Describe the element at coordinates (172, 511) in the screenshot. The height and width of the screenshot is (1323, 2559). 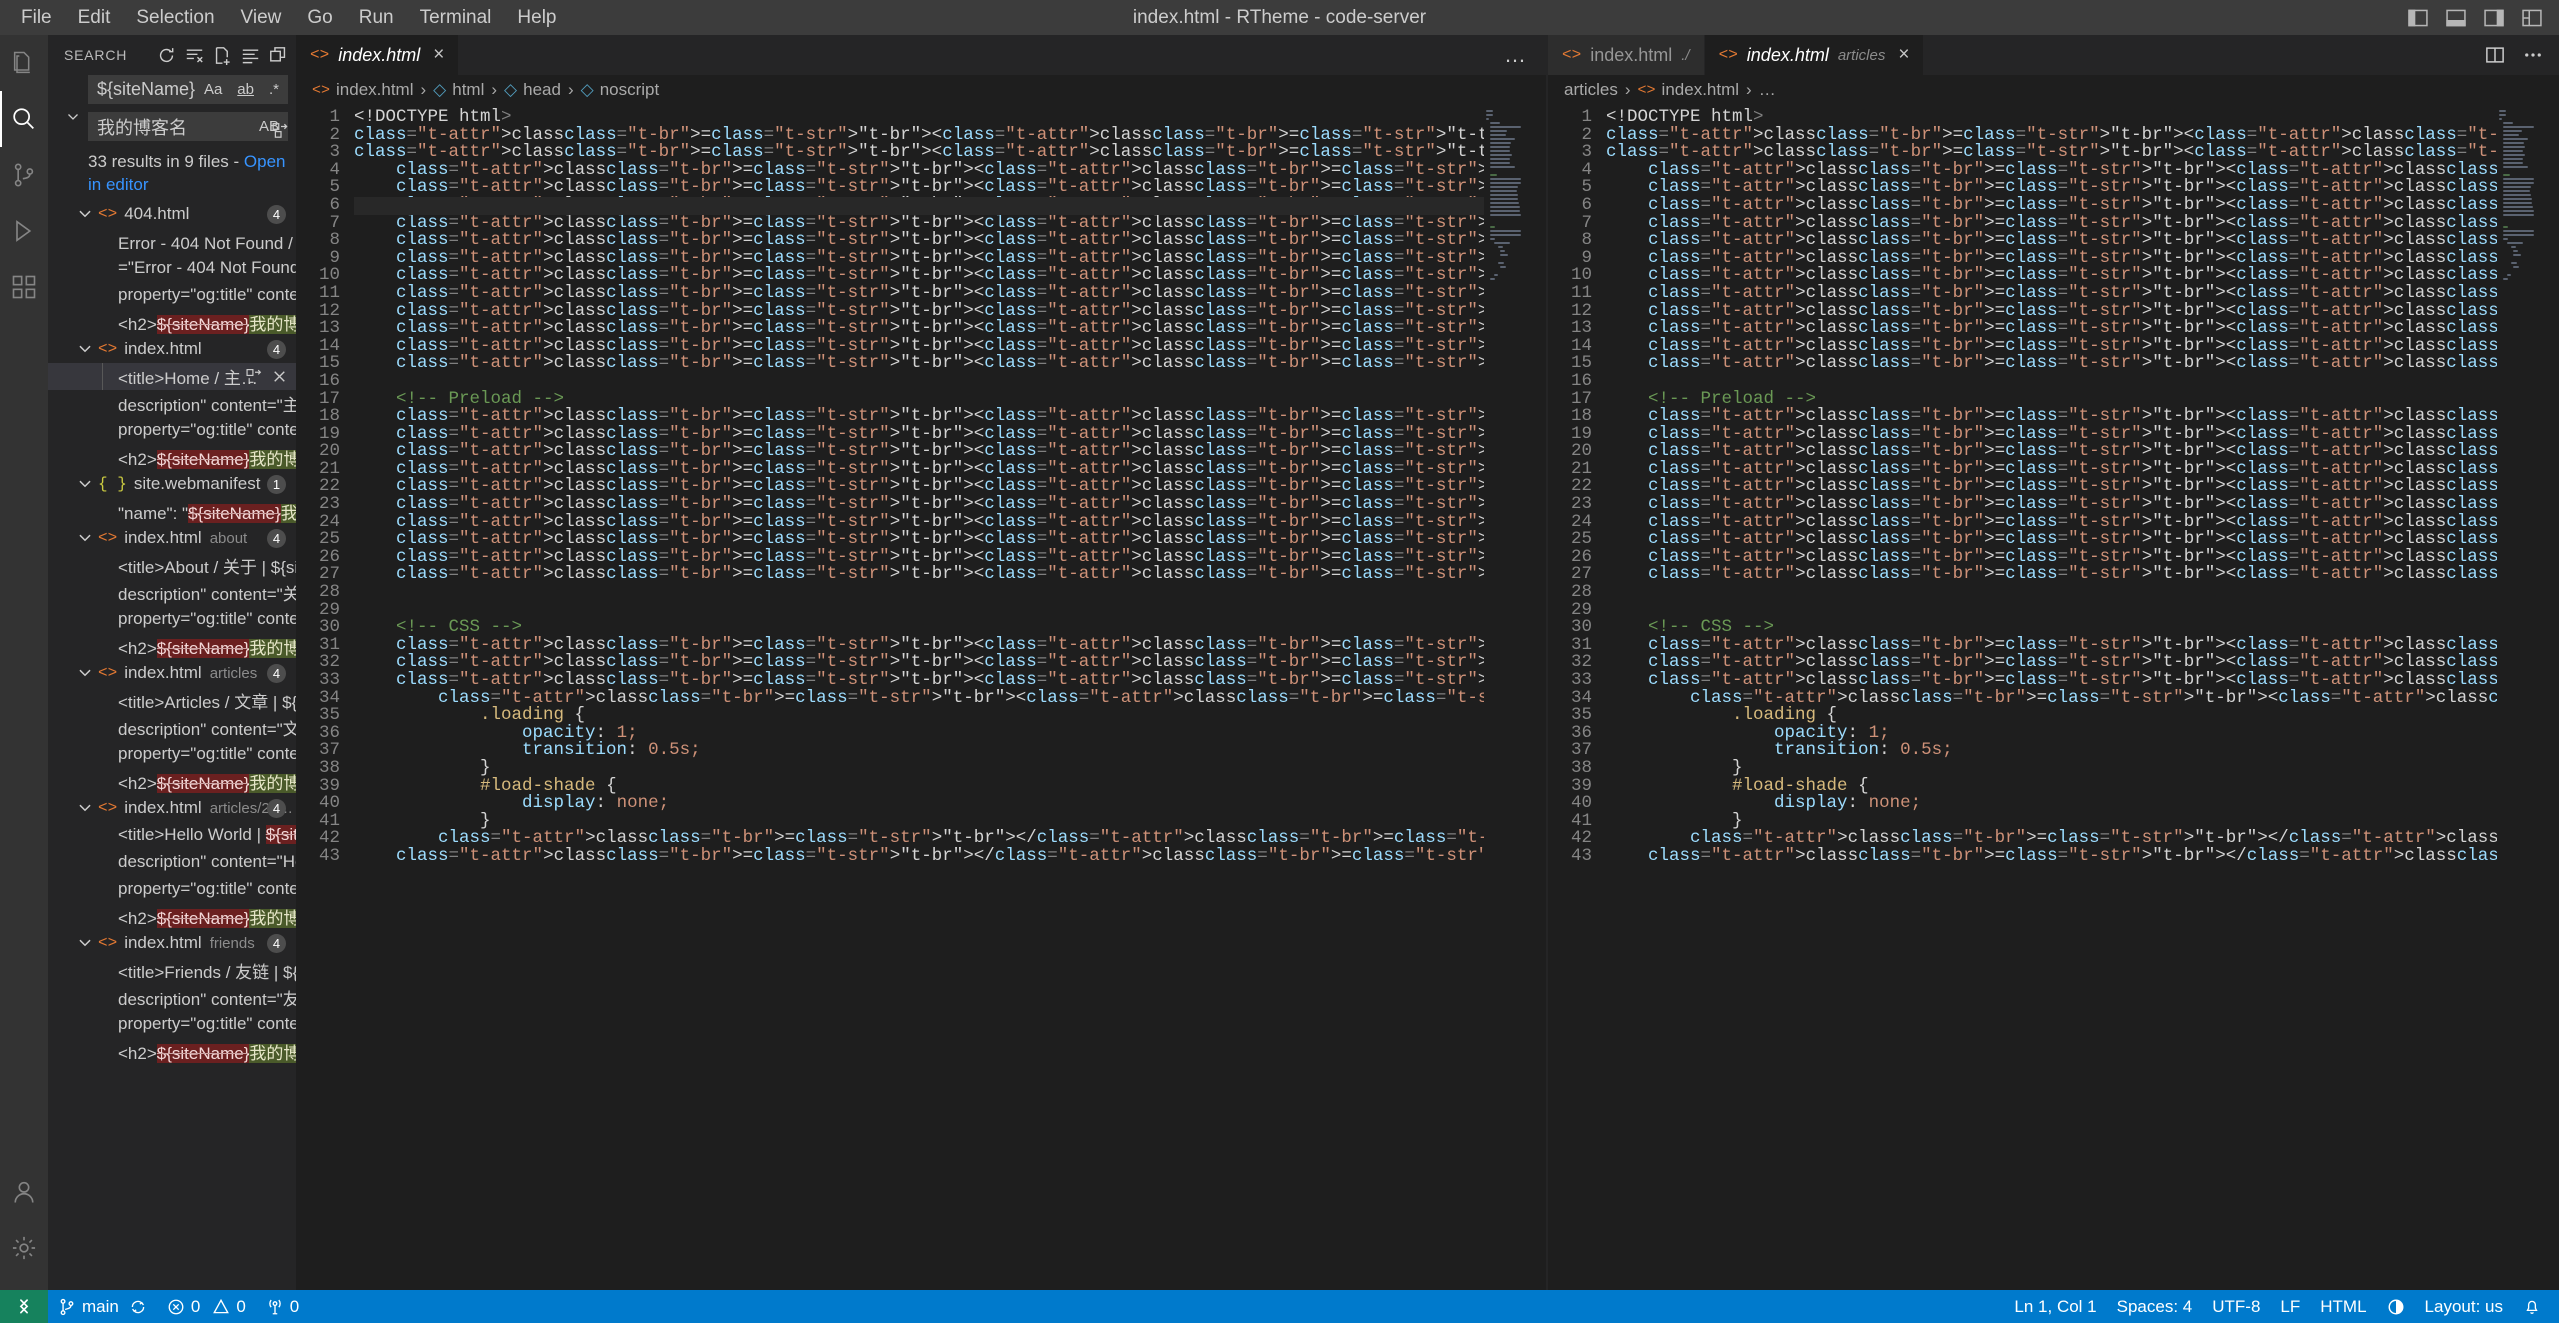
I see `search-result-match: "name": "${siteName}我的博` at that location.